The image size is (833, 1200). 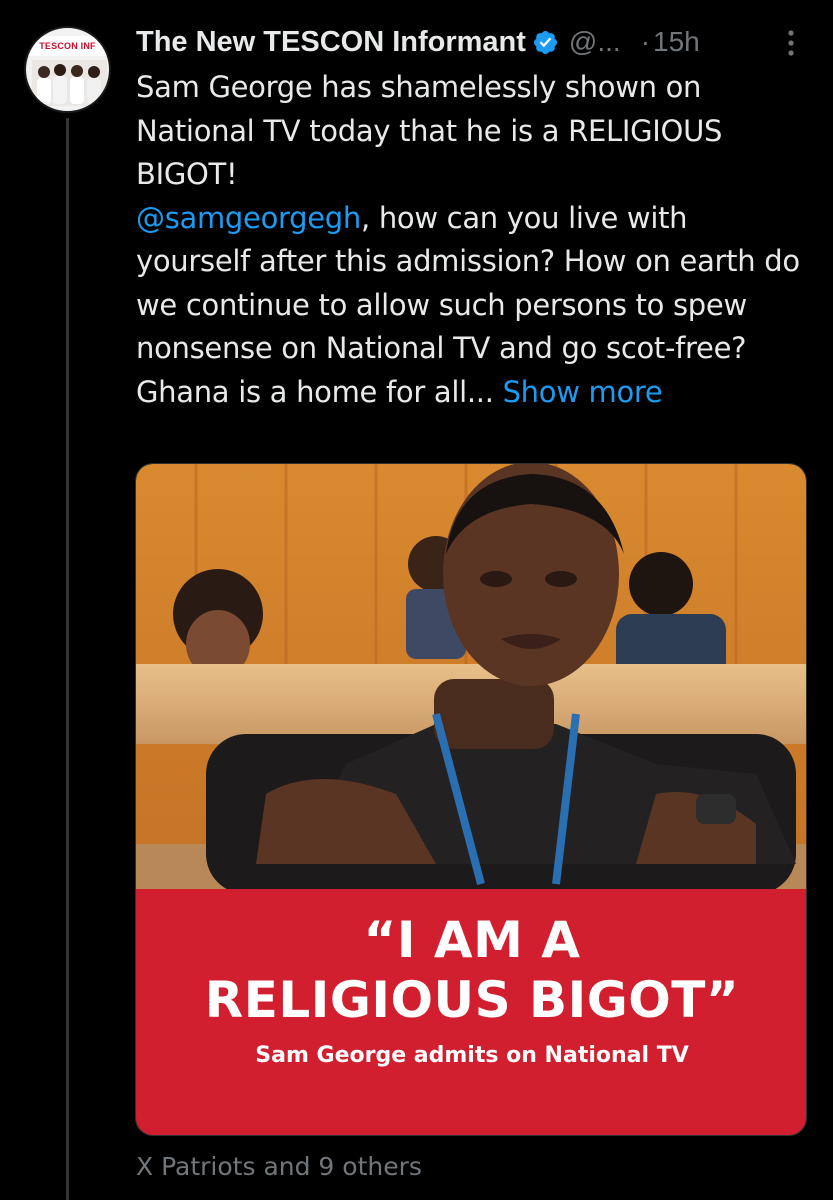 What do you see at coordinates (248, 218) in the screenshot?
I see `mention-link: @samgeorgegh` at bounding box center [248, 218].